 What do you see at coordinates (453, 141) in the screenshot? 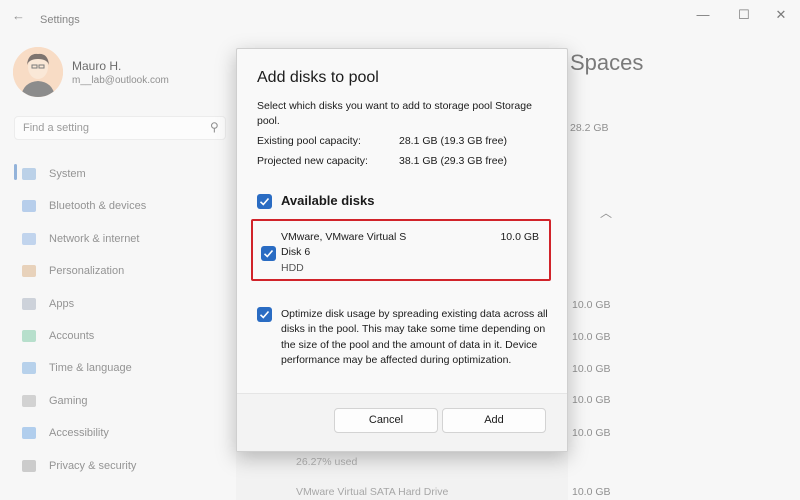
I see `existing-capacity-value: 28.1 GB (19.3 GB free)` at bounding box center [453, 141].